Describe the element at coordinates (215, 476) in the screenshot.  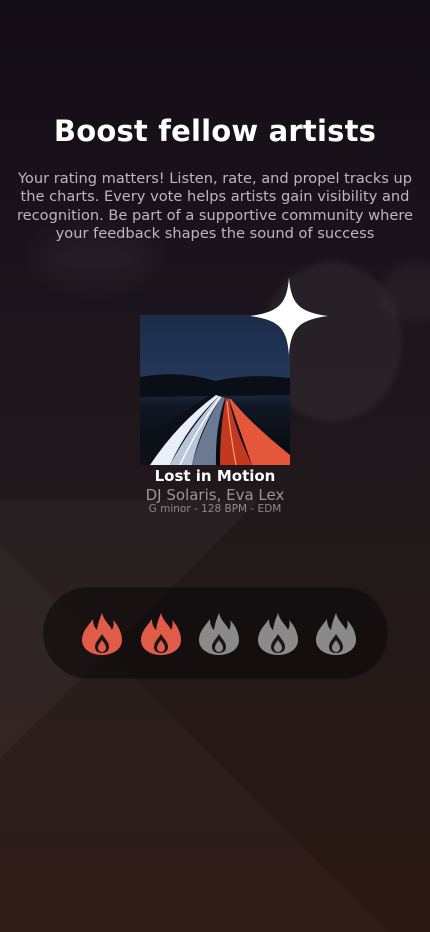
I see `track-title: Lost in Motion` at that location.